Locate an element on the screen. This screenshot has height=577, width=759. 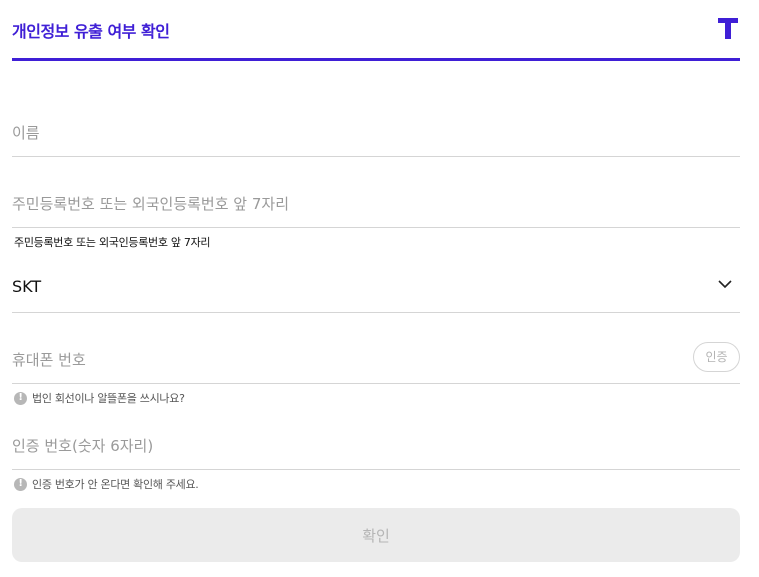
rrn-field is located at coordinates (376, 203).